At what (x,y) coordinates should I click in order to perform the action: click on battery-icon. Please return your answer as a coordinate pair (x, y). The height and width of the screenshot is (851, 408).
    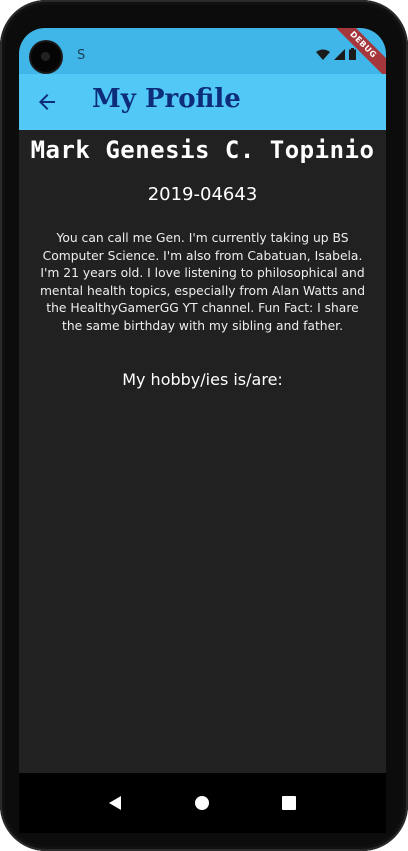
    Looking at the image, I should click on (352, 54).